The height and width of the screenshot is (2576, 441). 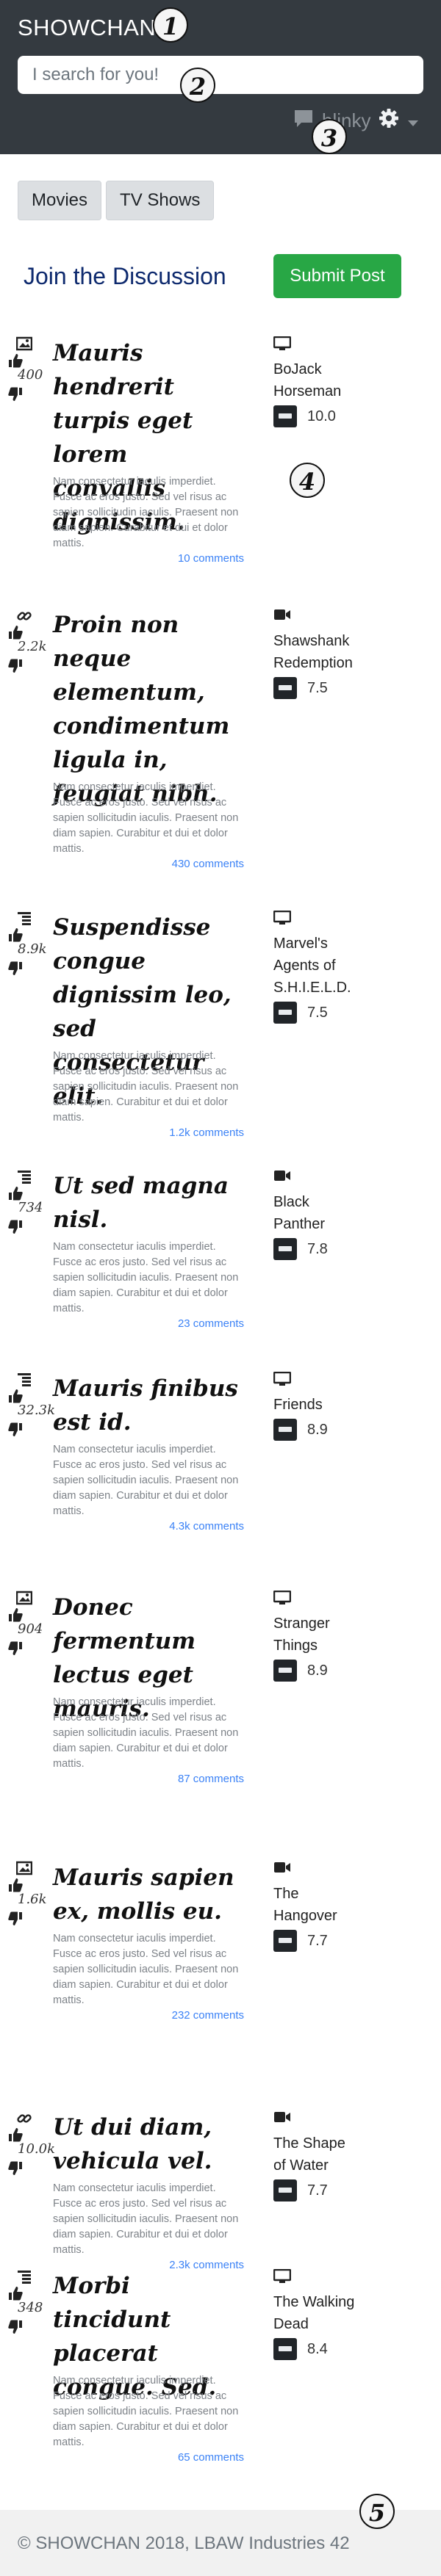 What do you see at coordinates (329, 136) in the screenshot?
I see `annotation-marker-3: 3` at bounding box center [329, 136].